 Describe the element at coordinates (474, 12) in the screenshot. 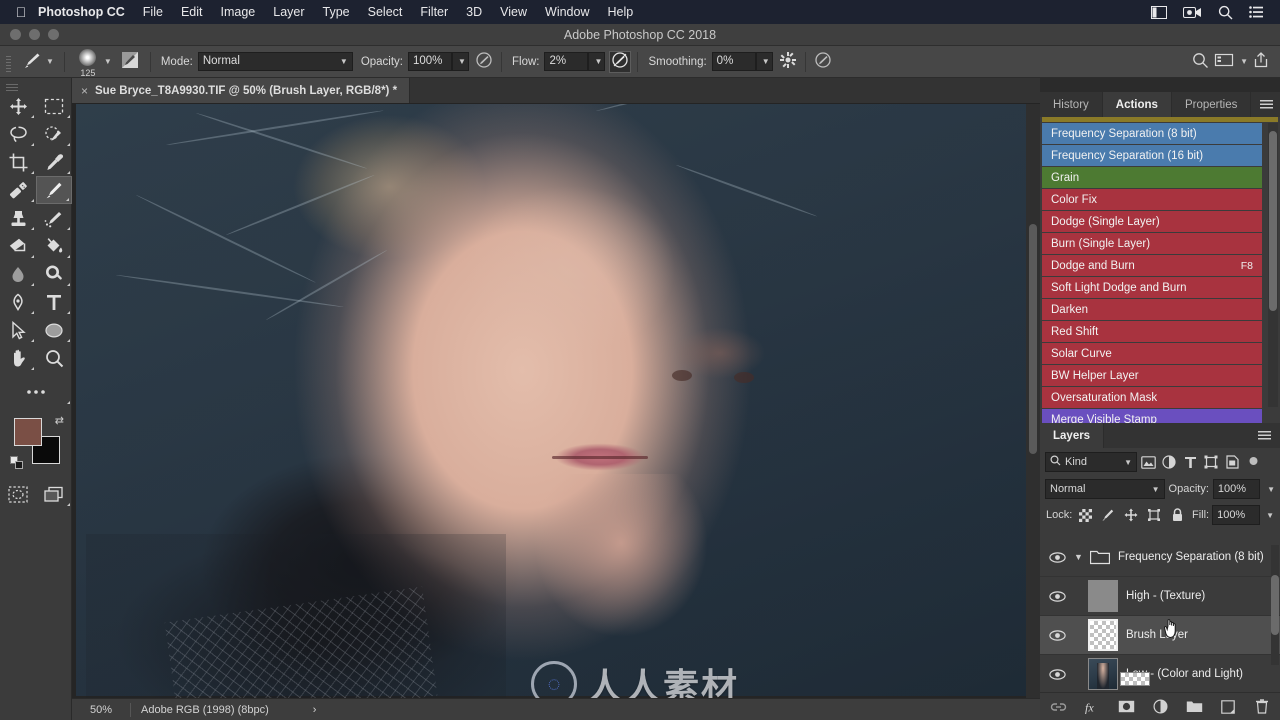

I see `menu-3d: 3D` at that location.